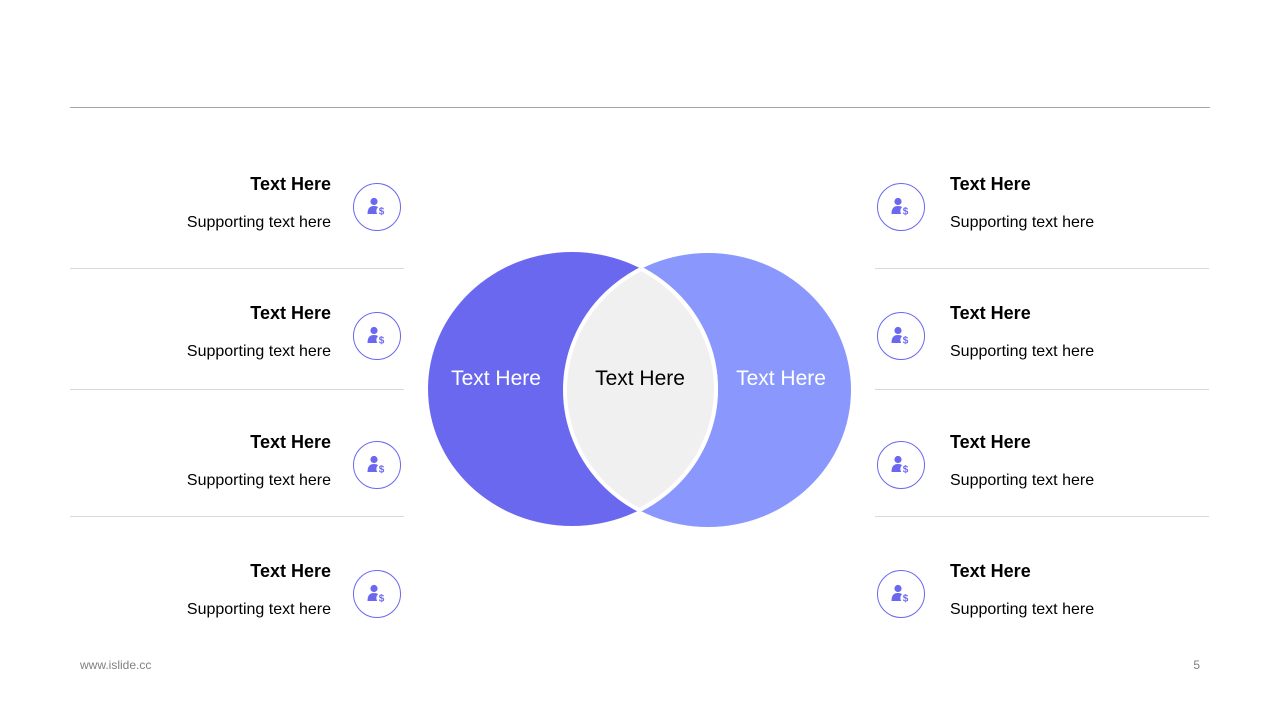 The image size is (1280, 720). I want to click on left-item-4: Text Here Supporting text here, so click(200, 590).